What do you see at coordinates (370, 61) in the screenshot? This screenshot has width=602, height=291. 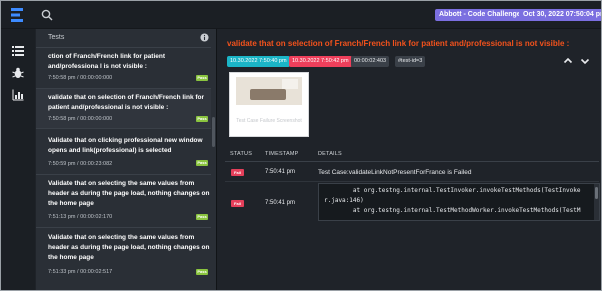 I see `duration-badge: 00:00:02:403` at bounding box center [370, 61].